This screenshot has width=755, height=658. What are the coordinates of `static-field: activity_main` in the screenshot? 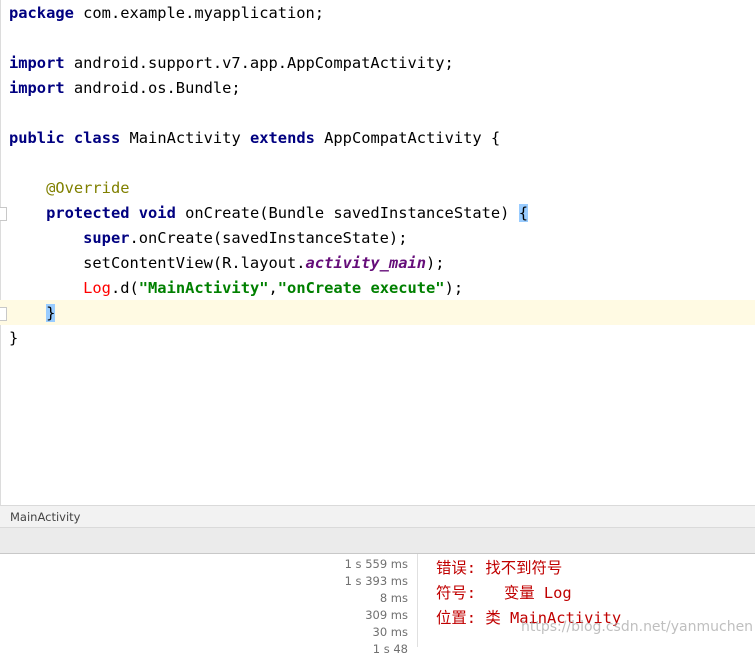 It's located at (365, 263).